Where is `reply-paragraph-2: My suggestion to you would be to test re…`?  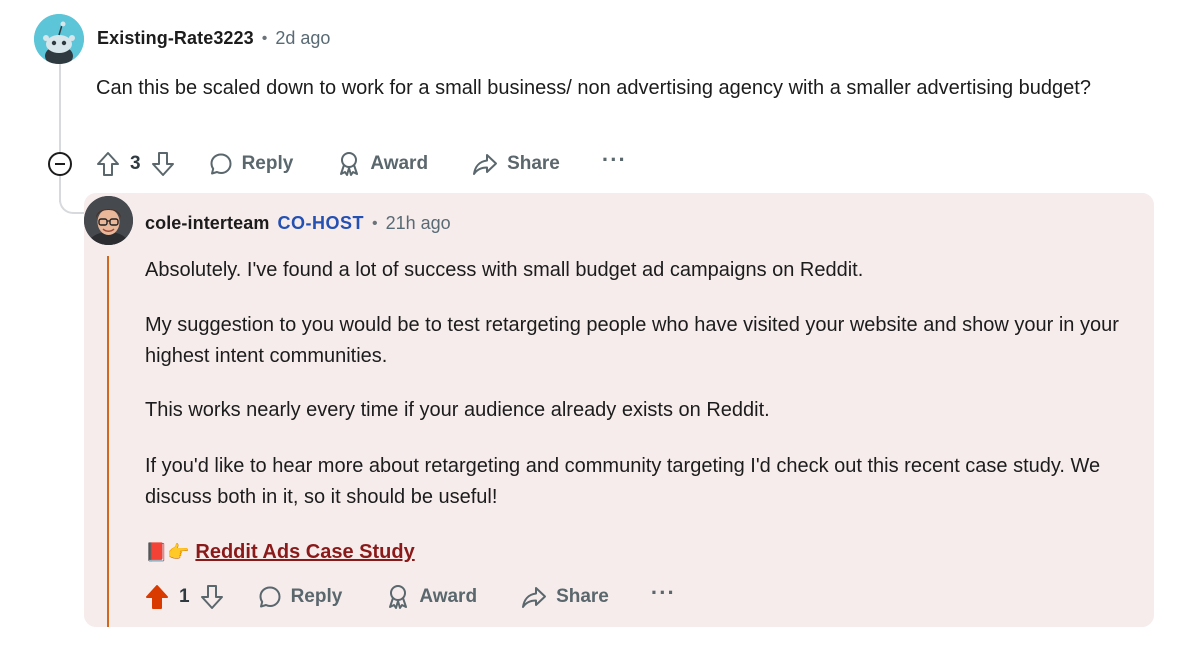 reply-paragraph-2: My suggestion to you would be to test re… is located at coordinates (632, 340).